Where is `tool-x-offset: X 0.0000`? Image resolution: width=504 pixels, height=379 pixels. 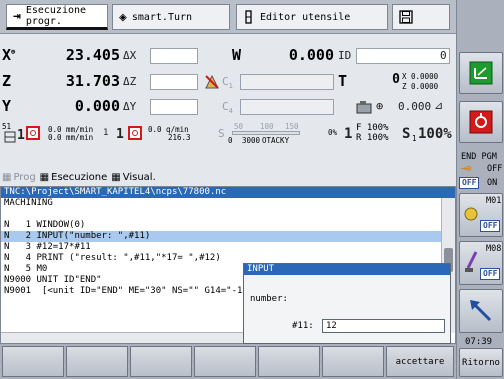 tool-x-offset: X 0.0000 is located at coordinates (420, 76).